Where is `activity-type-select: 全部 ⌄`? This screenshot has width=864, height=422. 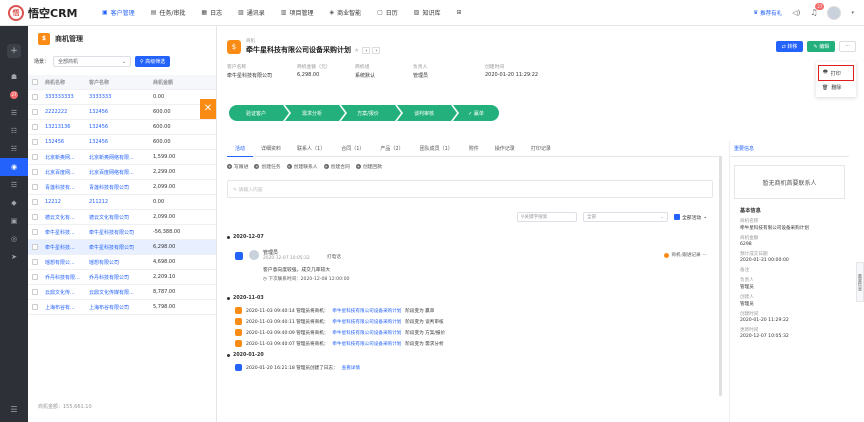
activity-type-select: 全部 ⌄ is located at coordinates (625, 217).